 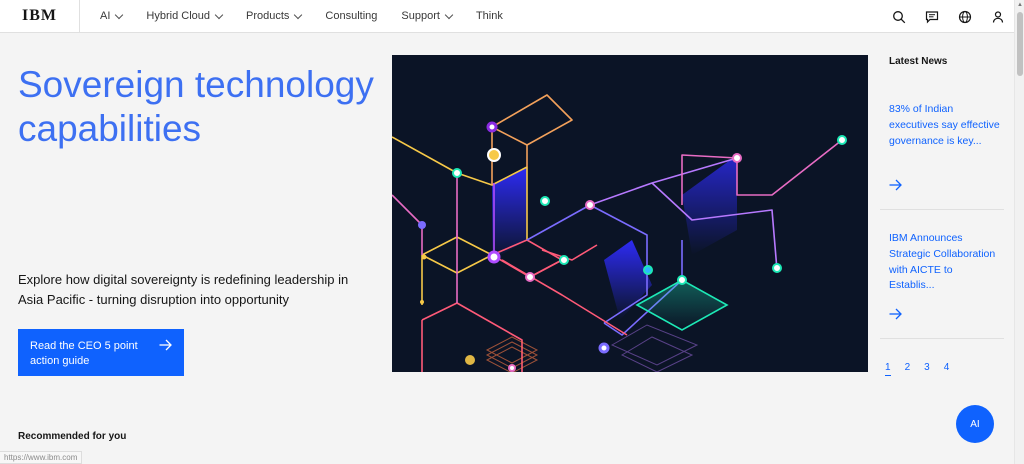 I want to click on nav-item-label: Think, so click(x=489, y=16).